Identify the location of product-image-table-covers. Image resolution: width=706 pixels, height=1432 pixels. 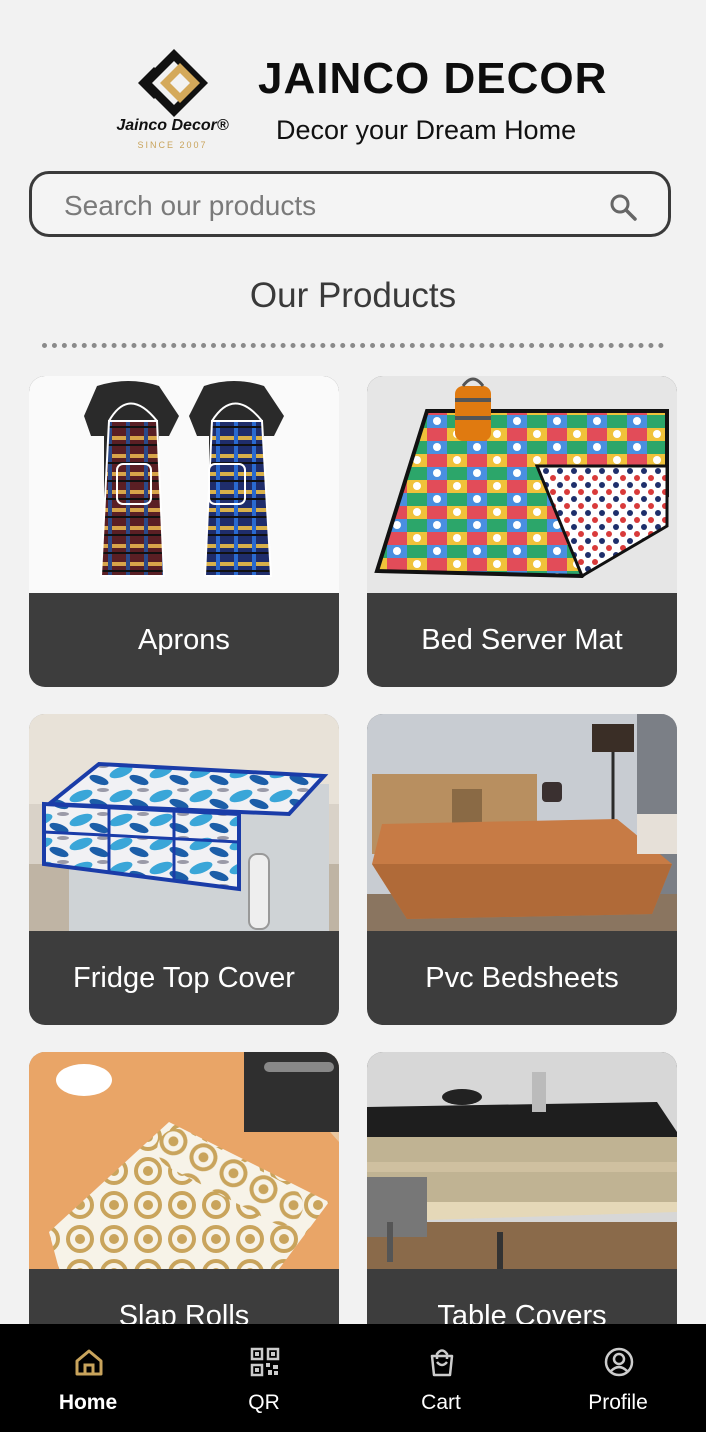
(522, 1160).